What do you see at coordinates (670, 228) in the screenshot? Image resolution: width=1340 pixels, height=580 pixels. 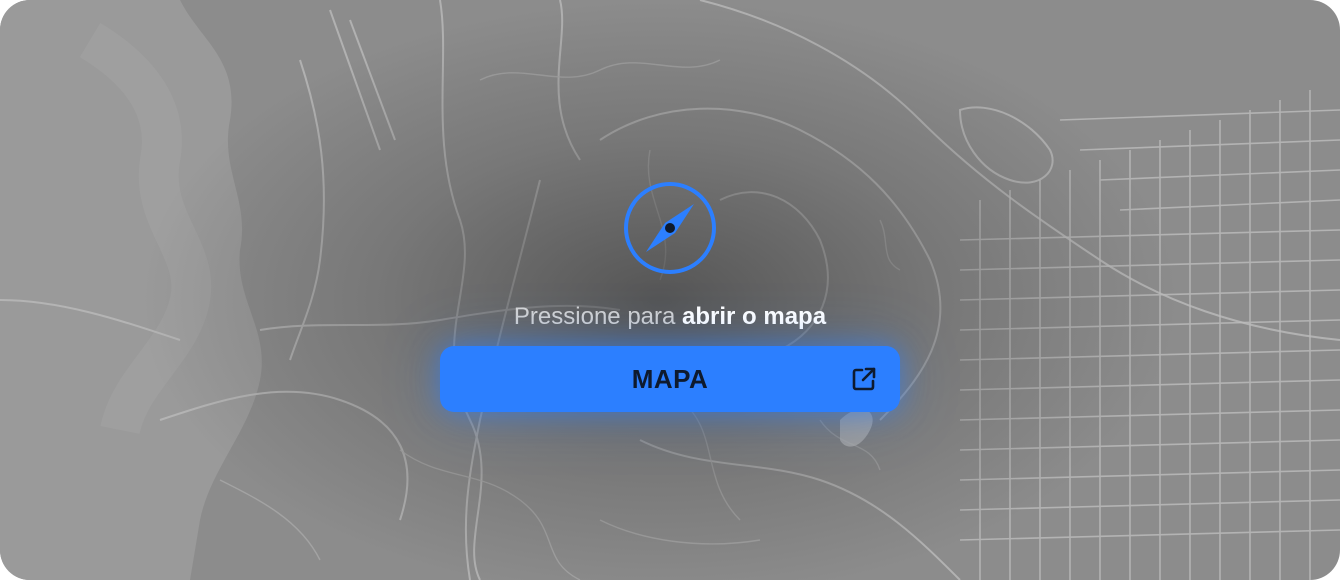 I see `compass-icon` at bounding box center [670, 228].